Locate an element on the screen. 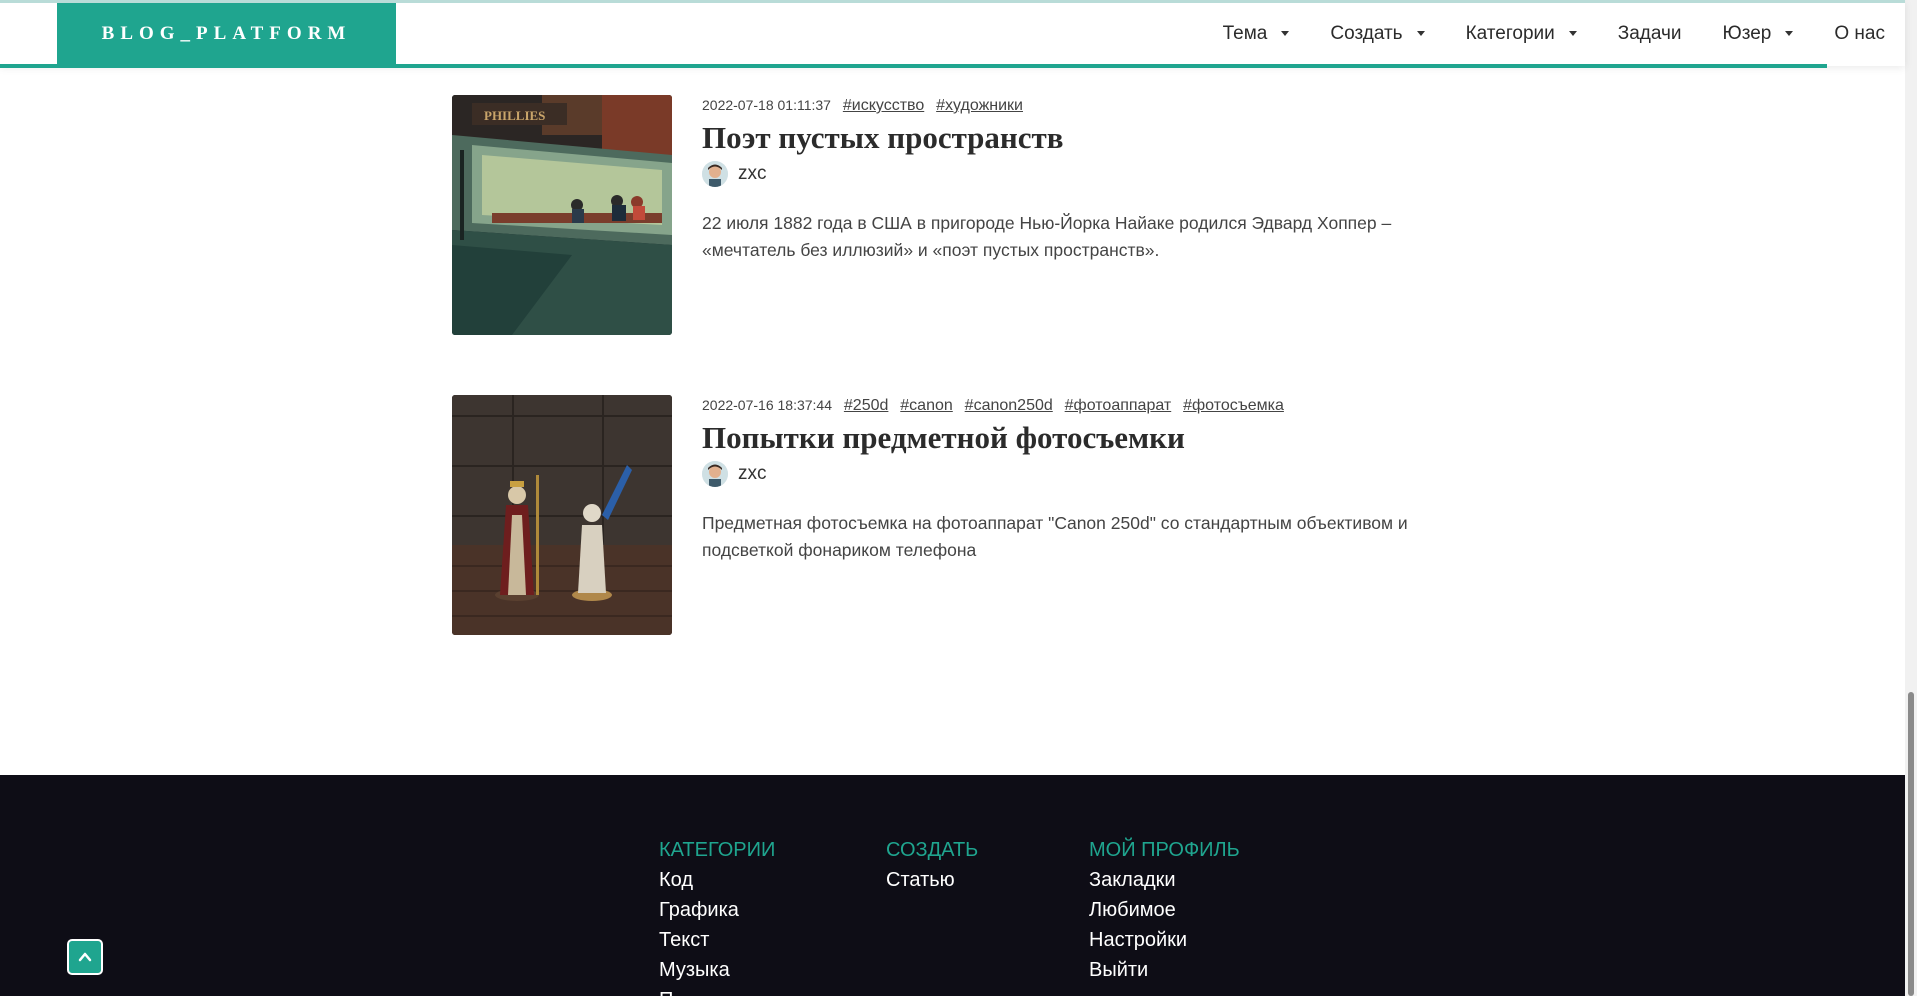  nav-item-user: Юзер is located at coordinates (1758, 34).